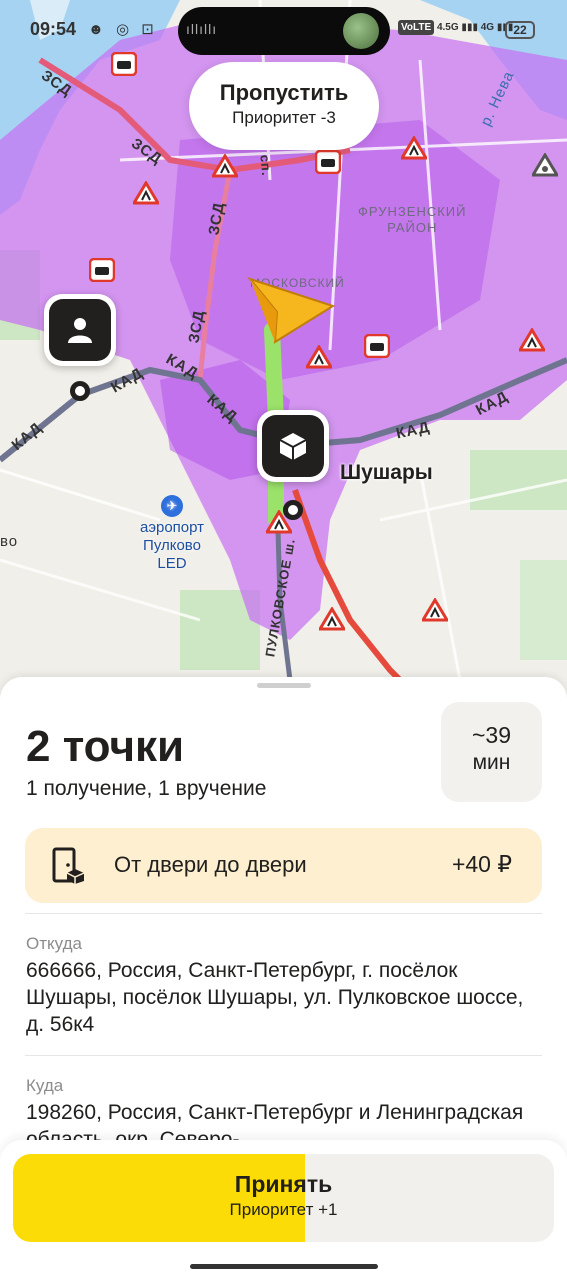 The height and width of the screenshot is (1280, 567). I want to click on airport-label: ✈ аэропорт Пулково LED, so click(172, 534).